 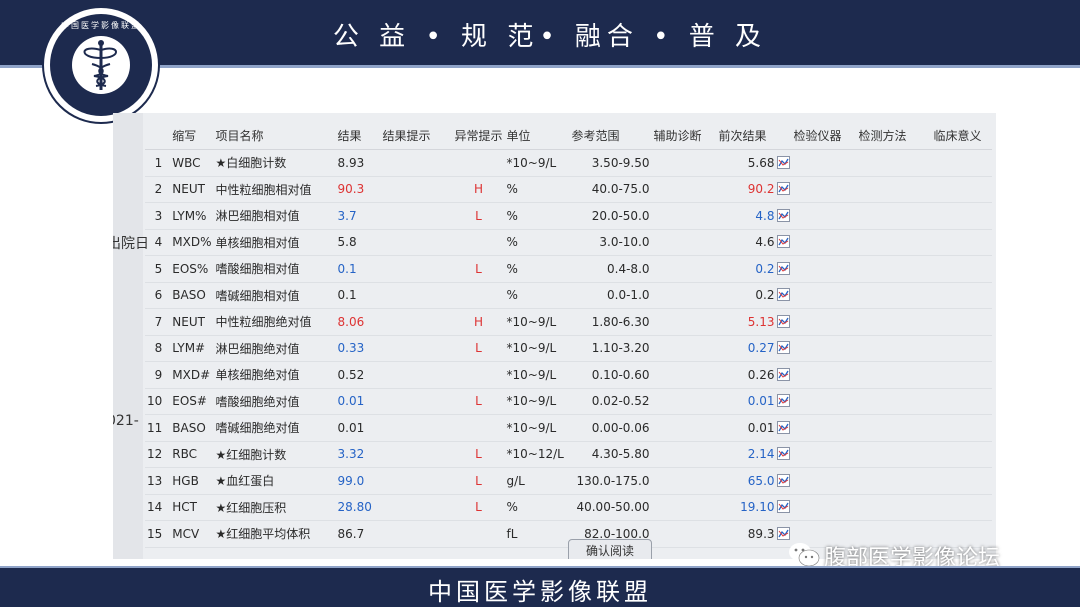 What do you see at coordinates (158, 189) in the screenshot?
I see `row-index: 2` at bounding box center [158, 189].